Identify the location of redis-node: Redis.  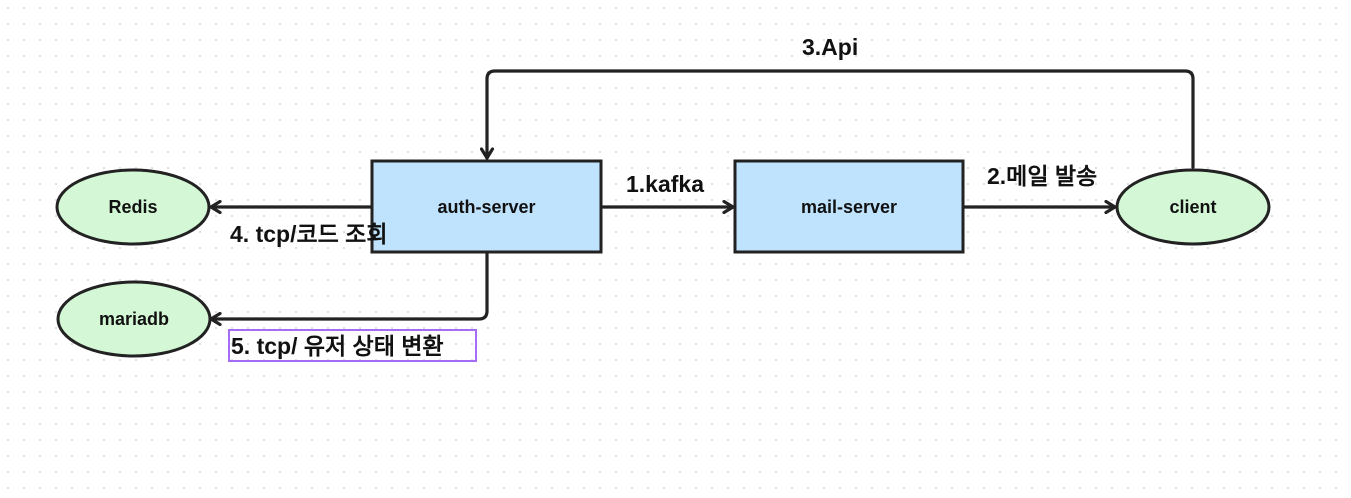
(133, 207).